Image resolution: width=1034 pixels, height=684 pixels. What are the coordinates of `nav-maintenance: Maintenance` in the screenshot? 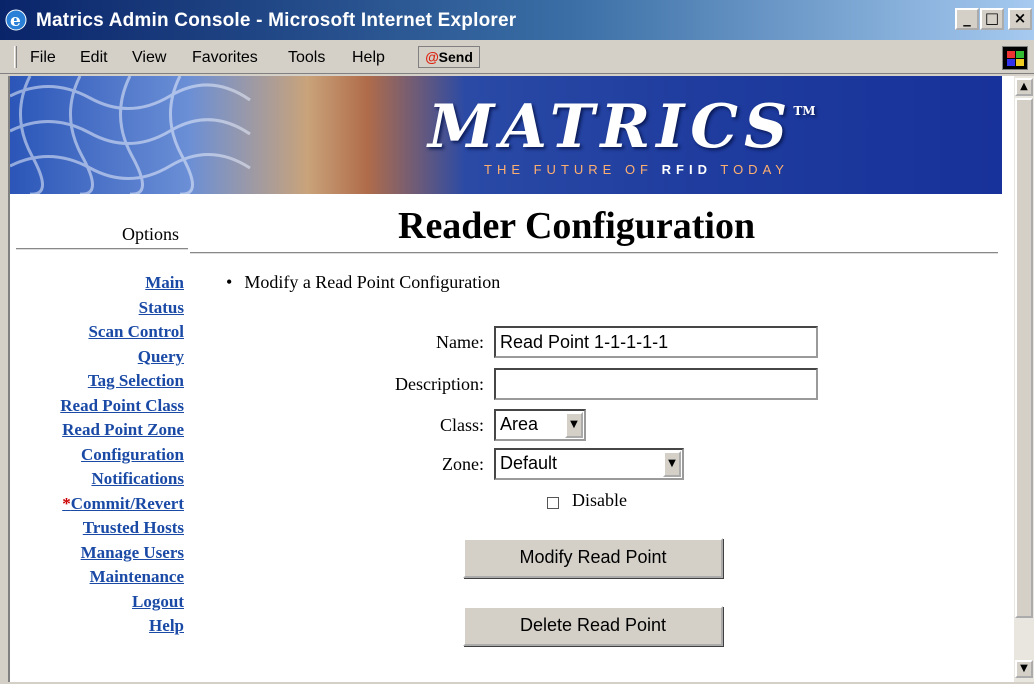 It's located at (97, 577).